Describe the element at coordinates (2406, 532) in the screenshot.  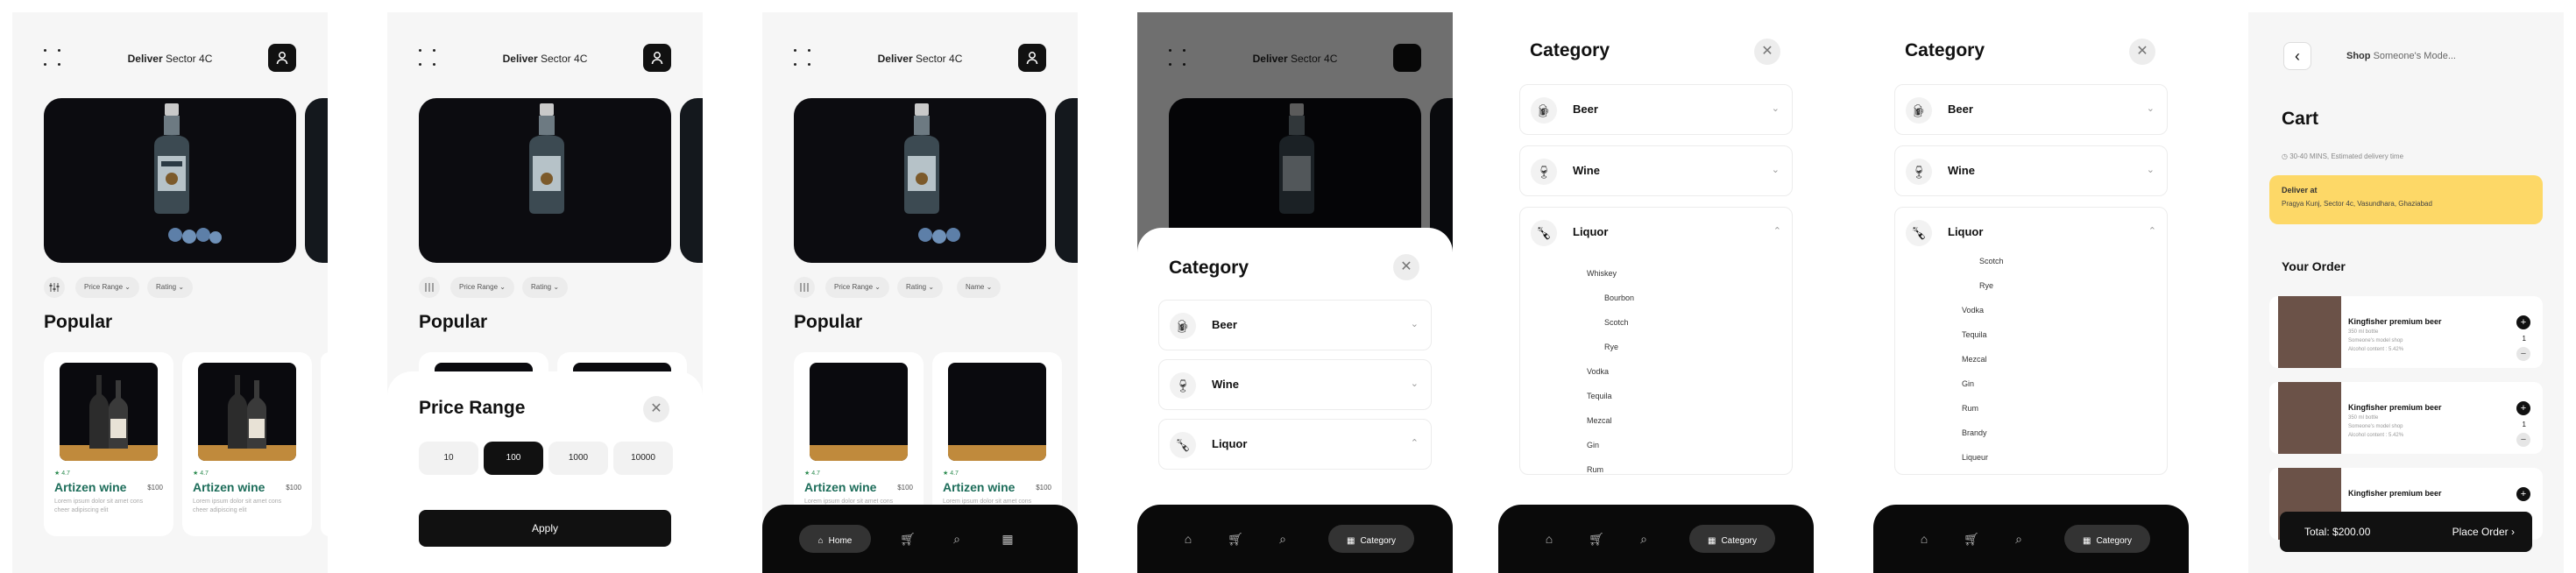
I see `checkout-bar: Total: $200.00 Place Order ›` at that location.